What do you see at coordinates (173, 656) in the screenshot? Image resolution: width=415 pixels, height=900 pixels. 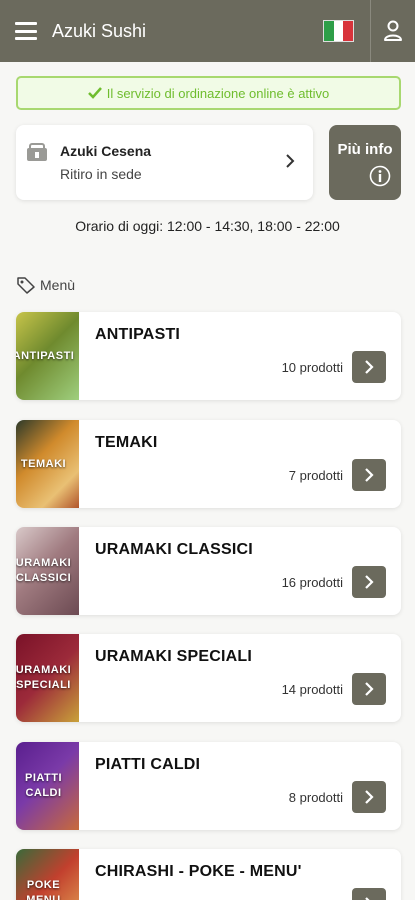 I see `category-title: URAMAKI SPECIALI` at bounding box center [173, 656].